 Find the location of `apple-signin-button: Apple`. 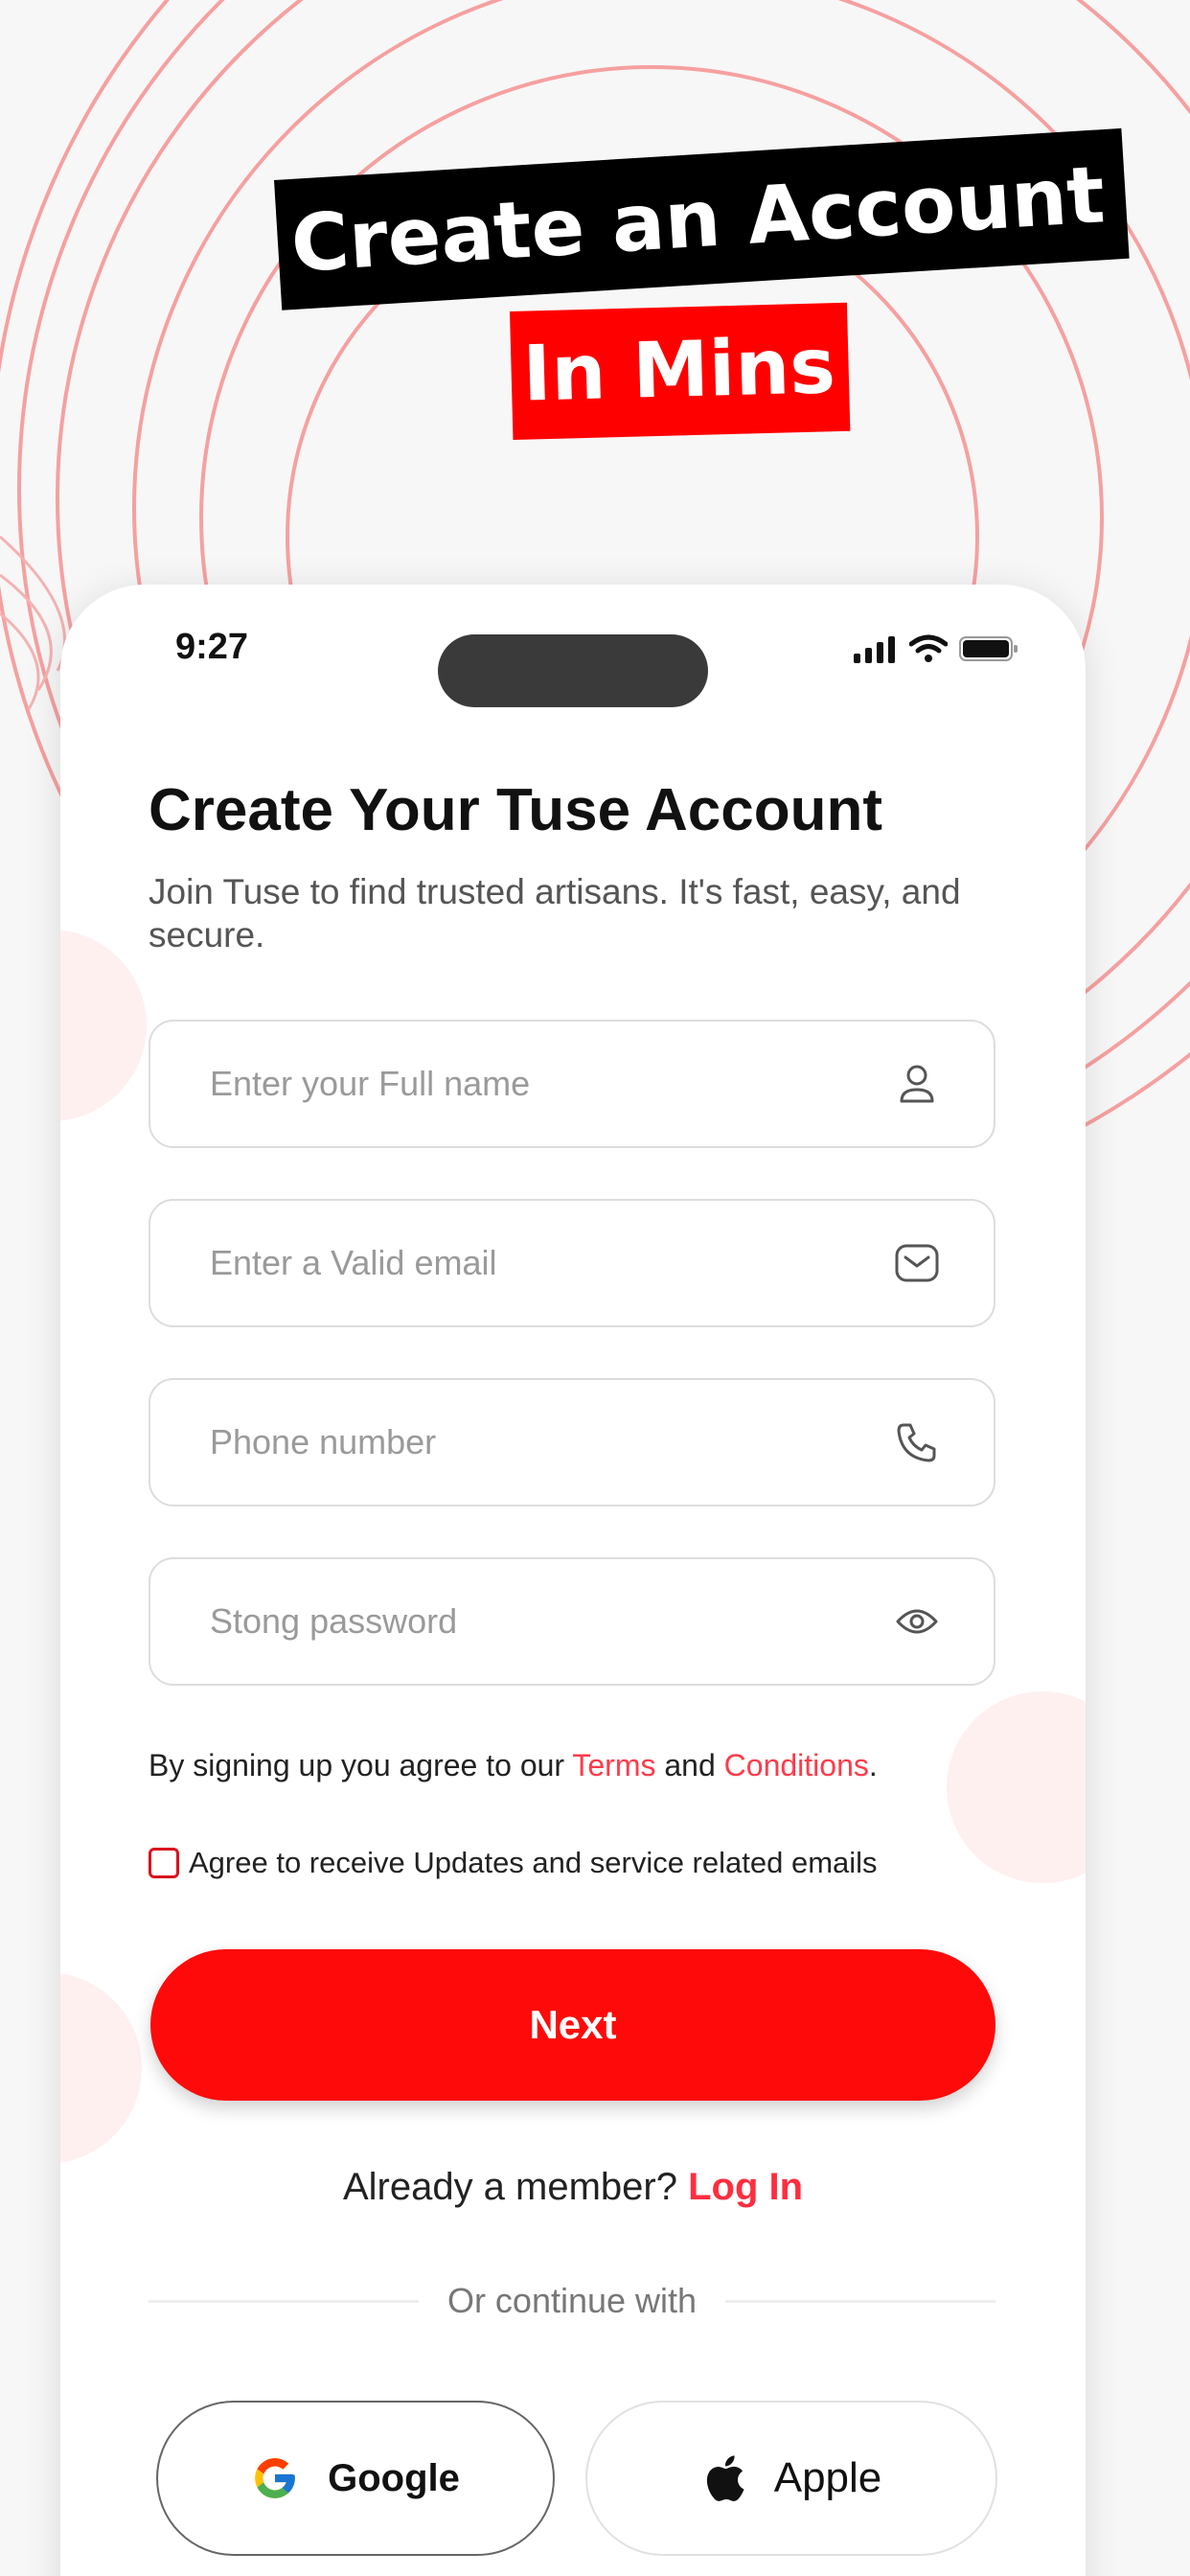

apple-signin-button: Apple is located at coordinates (791, 2478).